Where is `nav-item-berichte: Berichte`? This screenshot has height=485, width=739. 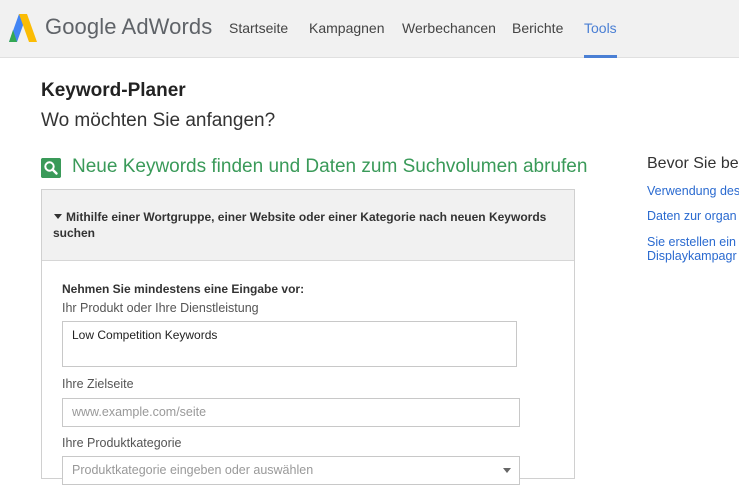
nav-item-berichte: Berichte is located at coordinates (537, 29).